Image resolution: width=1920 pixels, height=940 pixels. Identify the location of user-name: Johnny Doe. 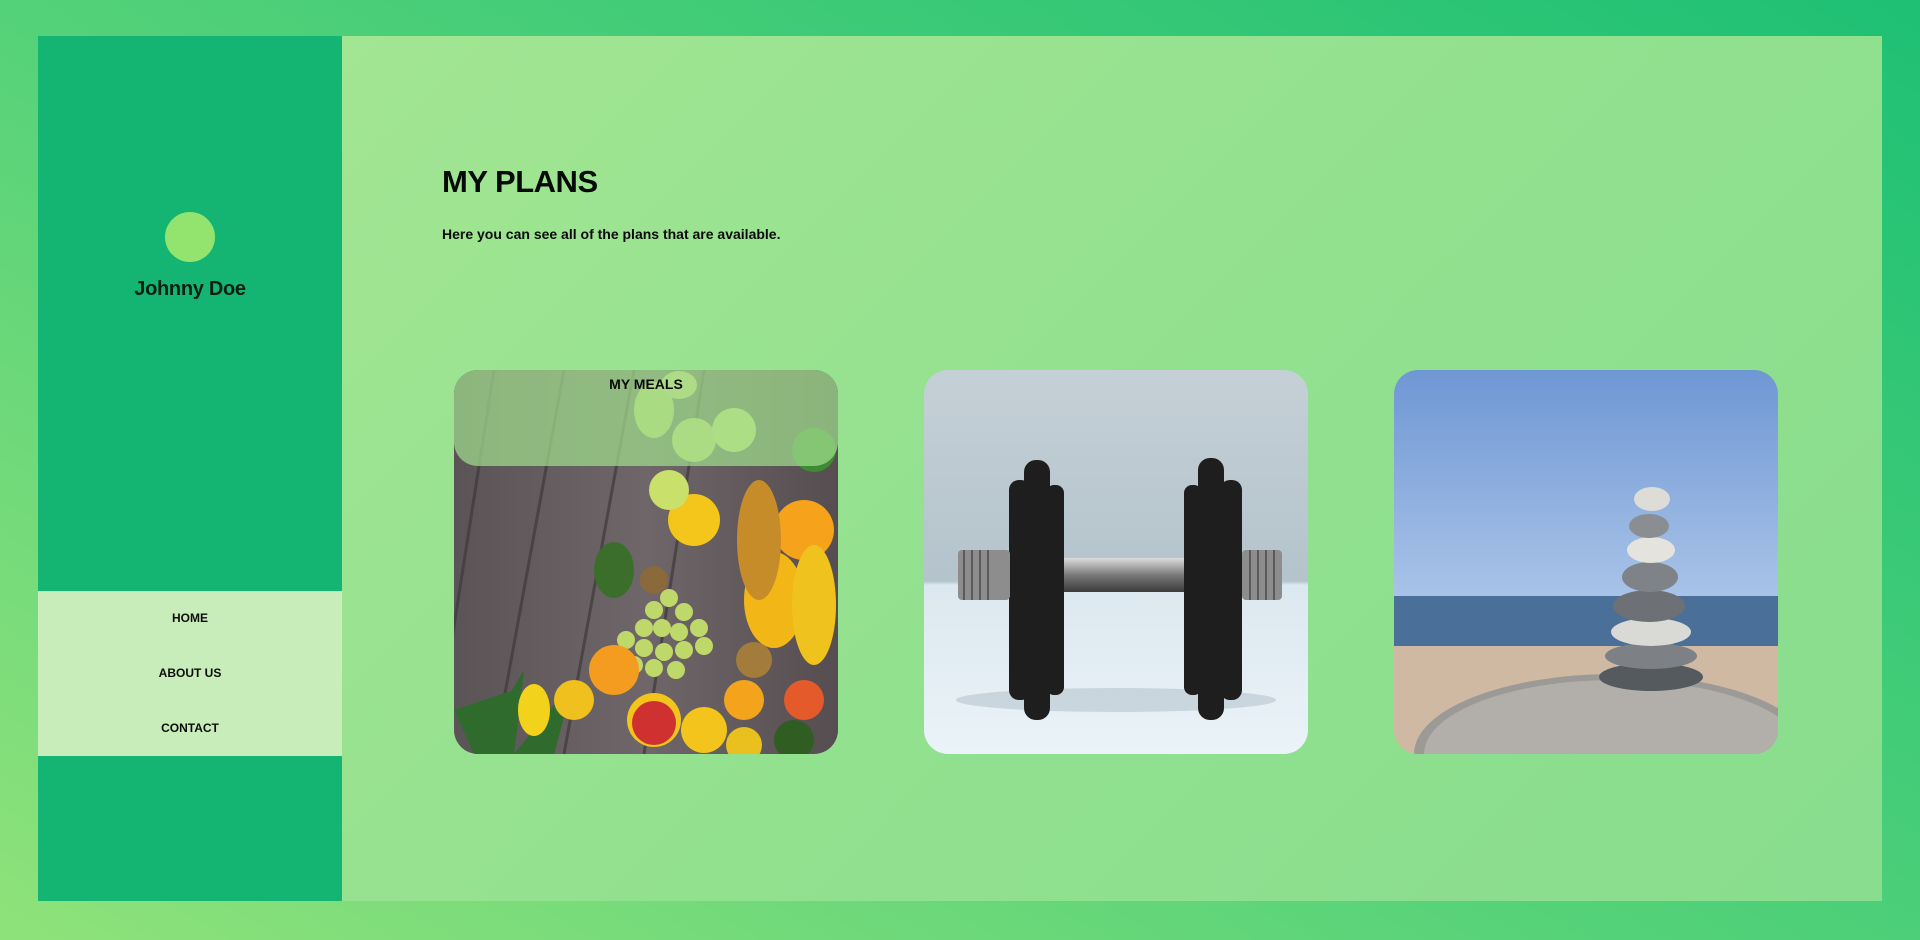
(190, 289).